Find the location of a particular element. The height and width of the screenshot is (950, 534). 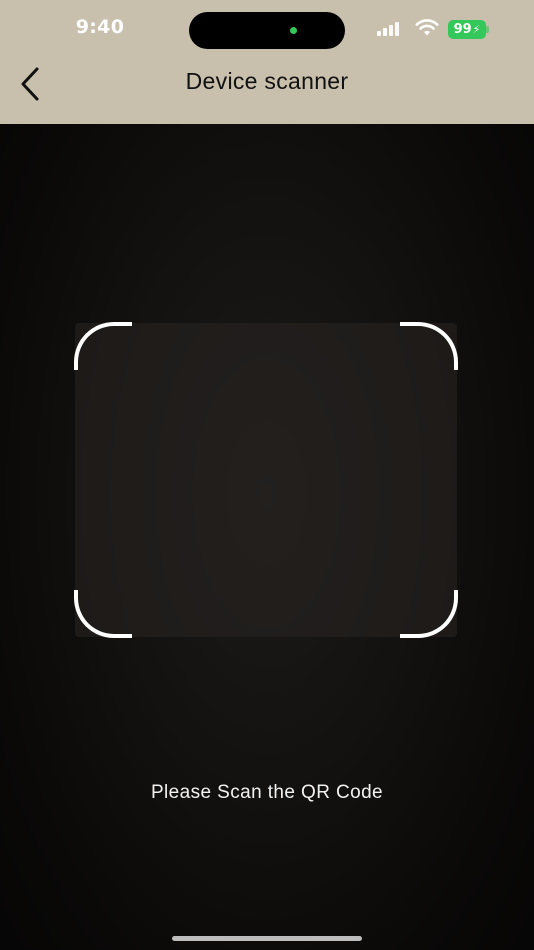

scan-instruction-text: Please Scan the QR Code is located at coordinates (267, 792).